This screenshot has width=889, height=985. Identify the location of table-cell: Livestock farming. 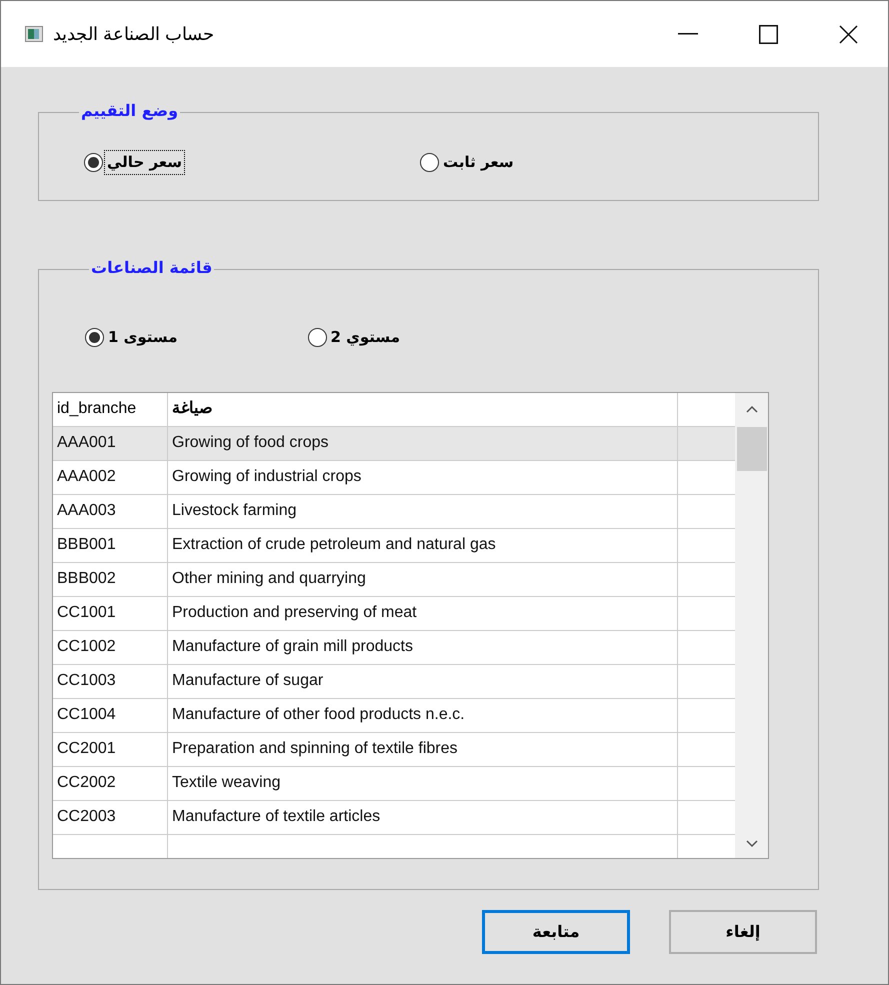
(423, 511).